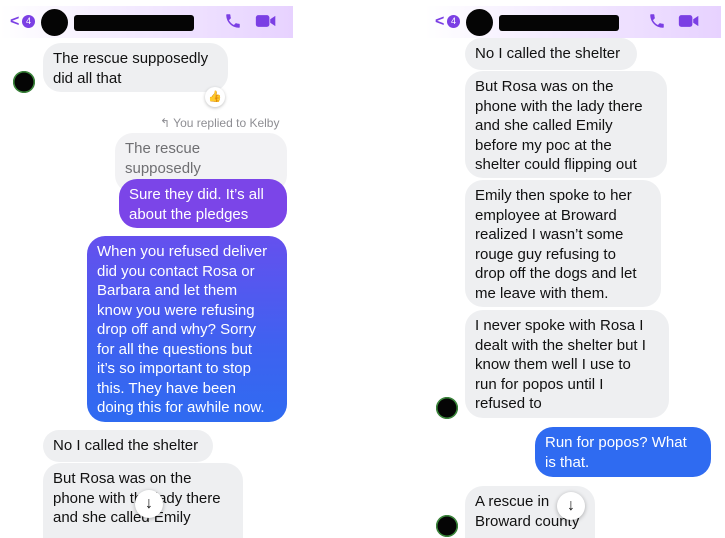  I want to click on reply-note-text: You replied to Kelby, so click(226, 123).